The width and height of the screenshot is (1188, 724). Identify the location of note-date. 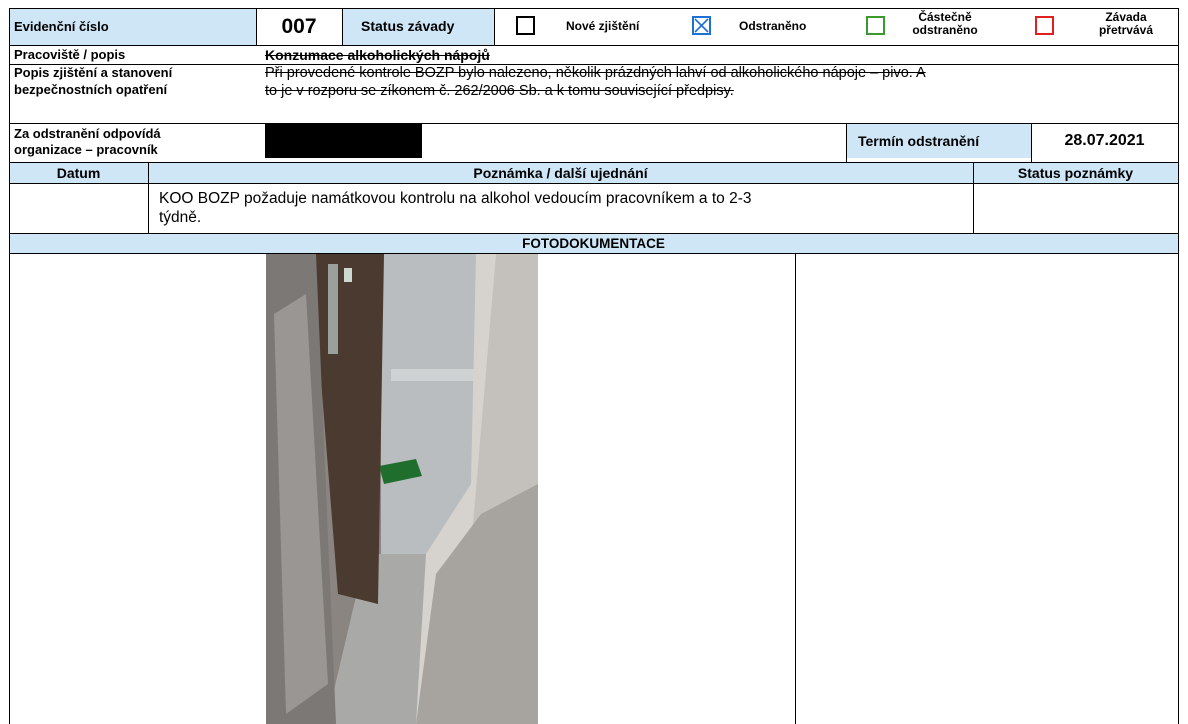
(78, 208).